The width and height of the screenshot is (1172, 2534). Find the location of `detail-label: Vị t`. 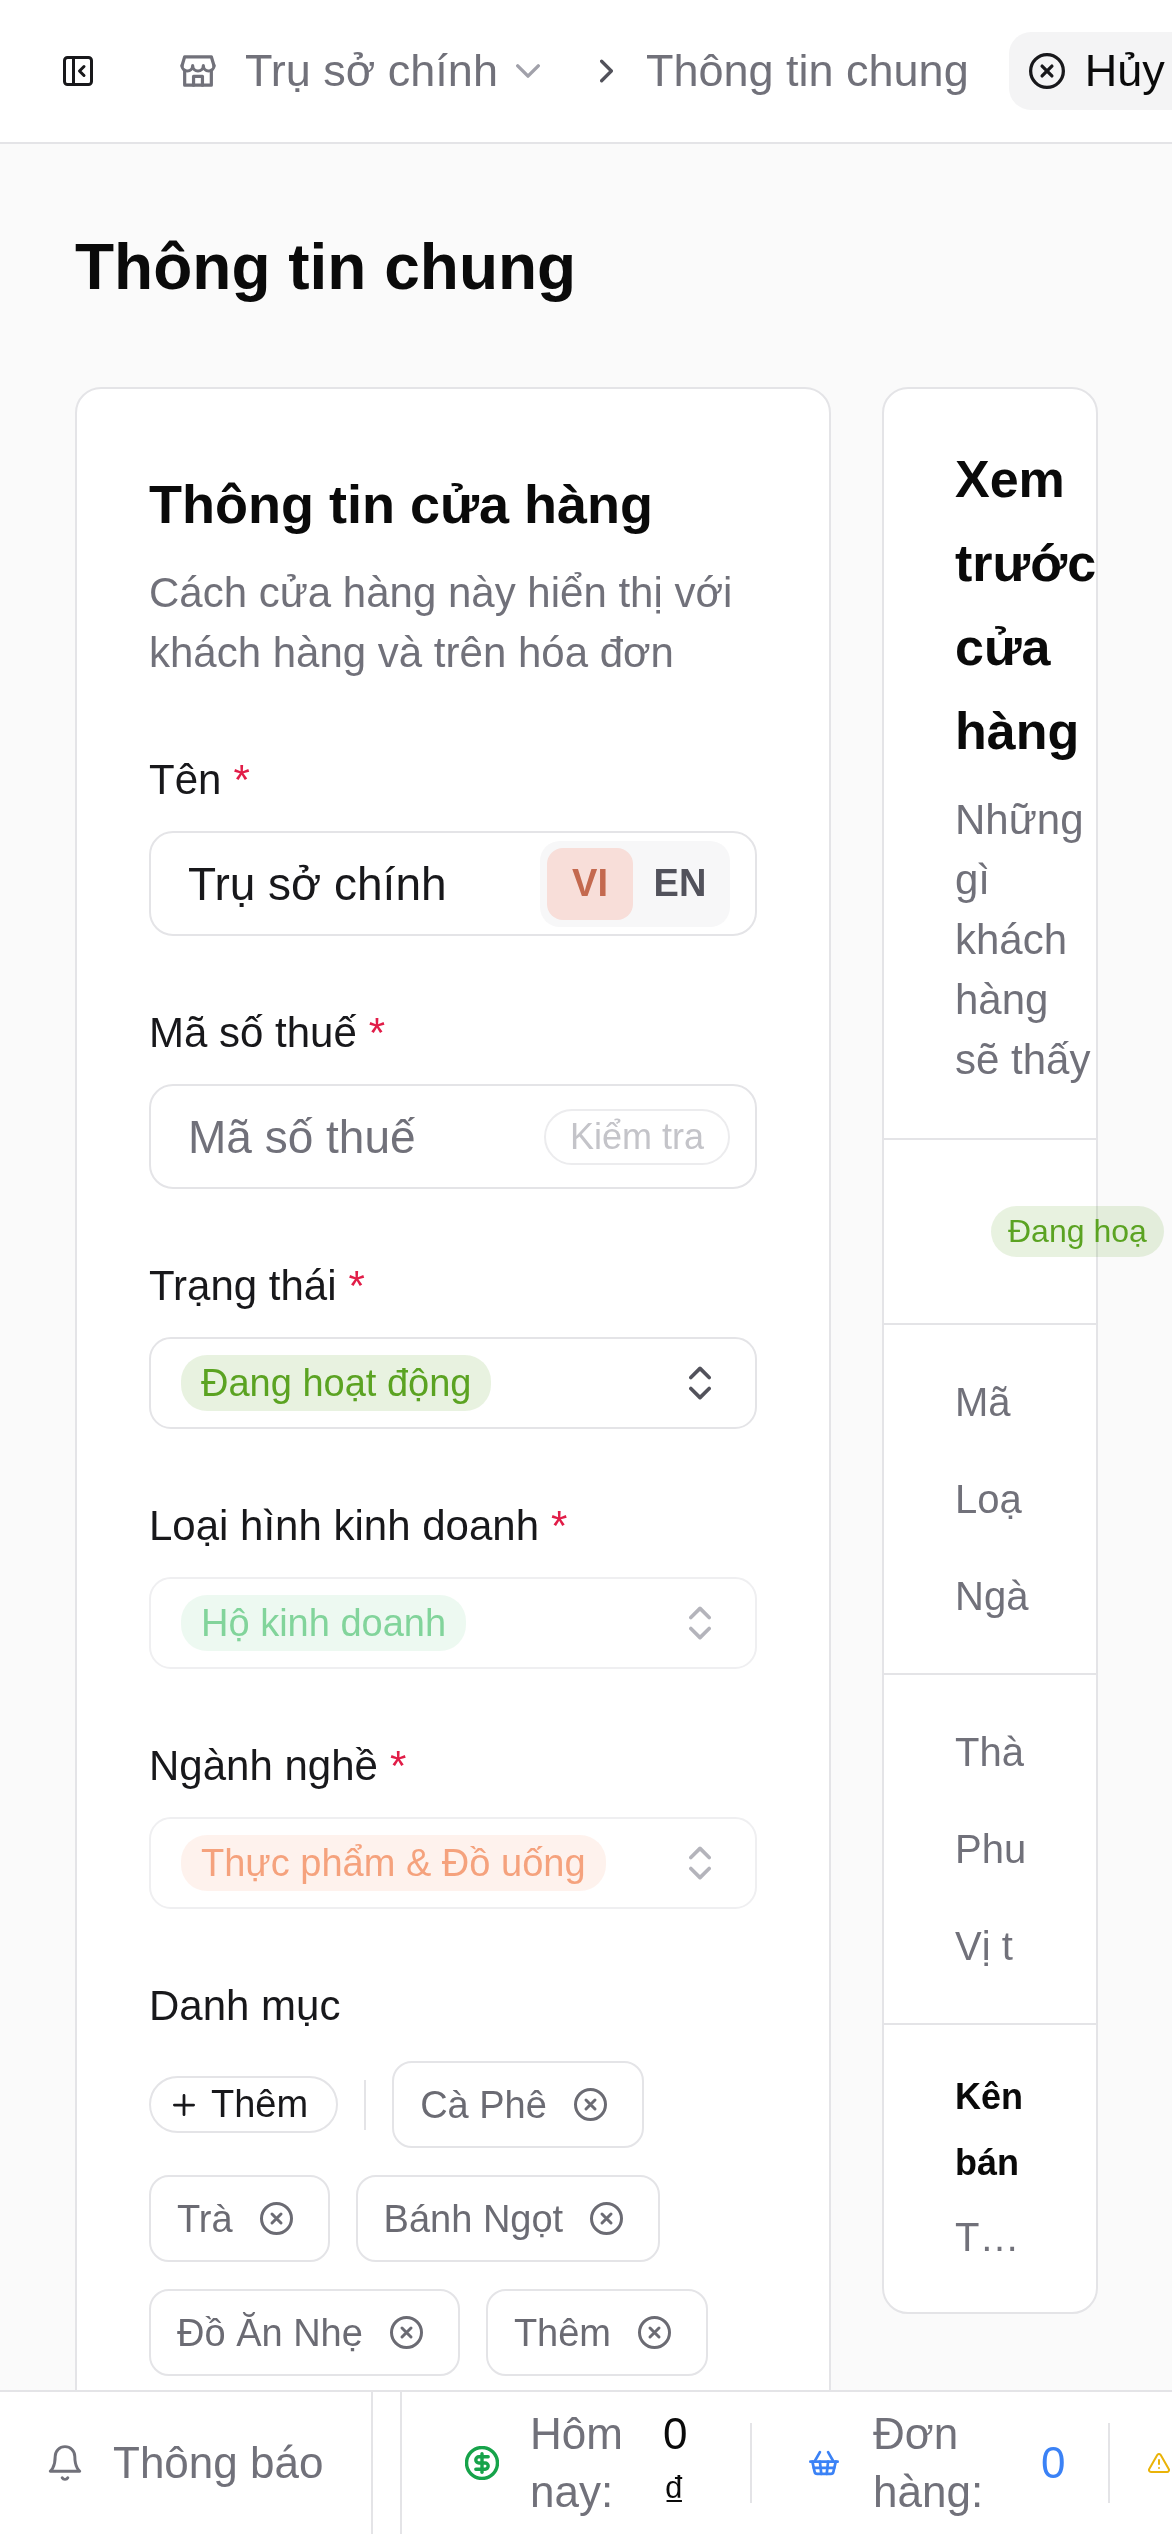

detail-label: Vị t is located at coordinates (984, 1946).